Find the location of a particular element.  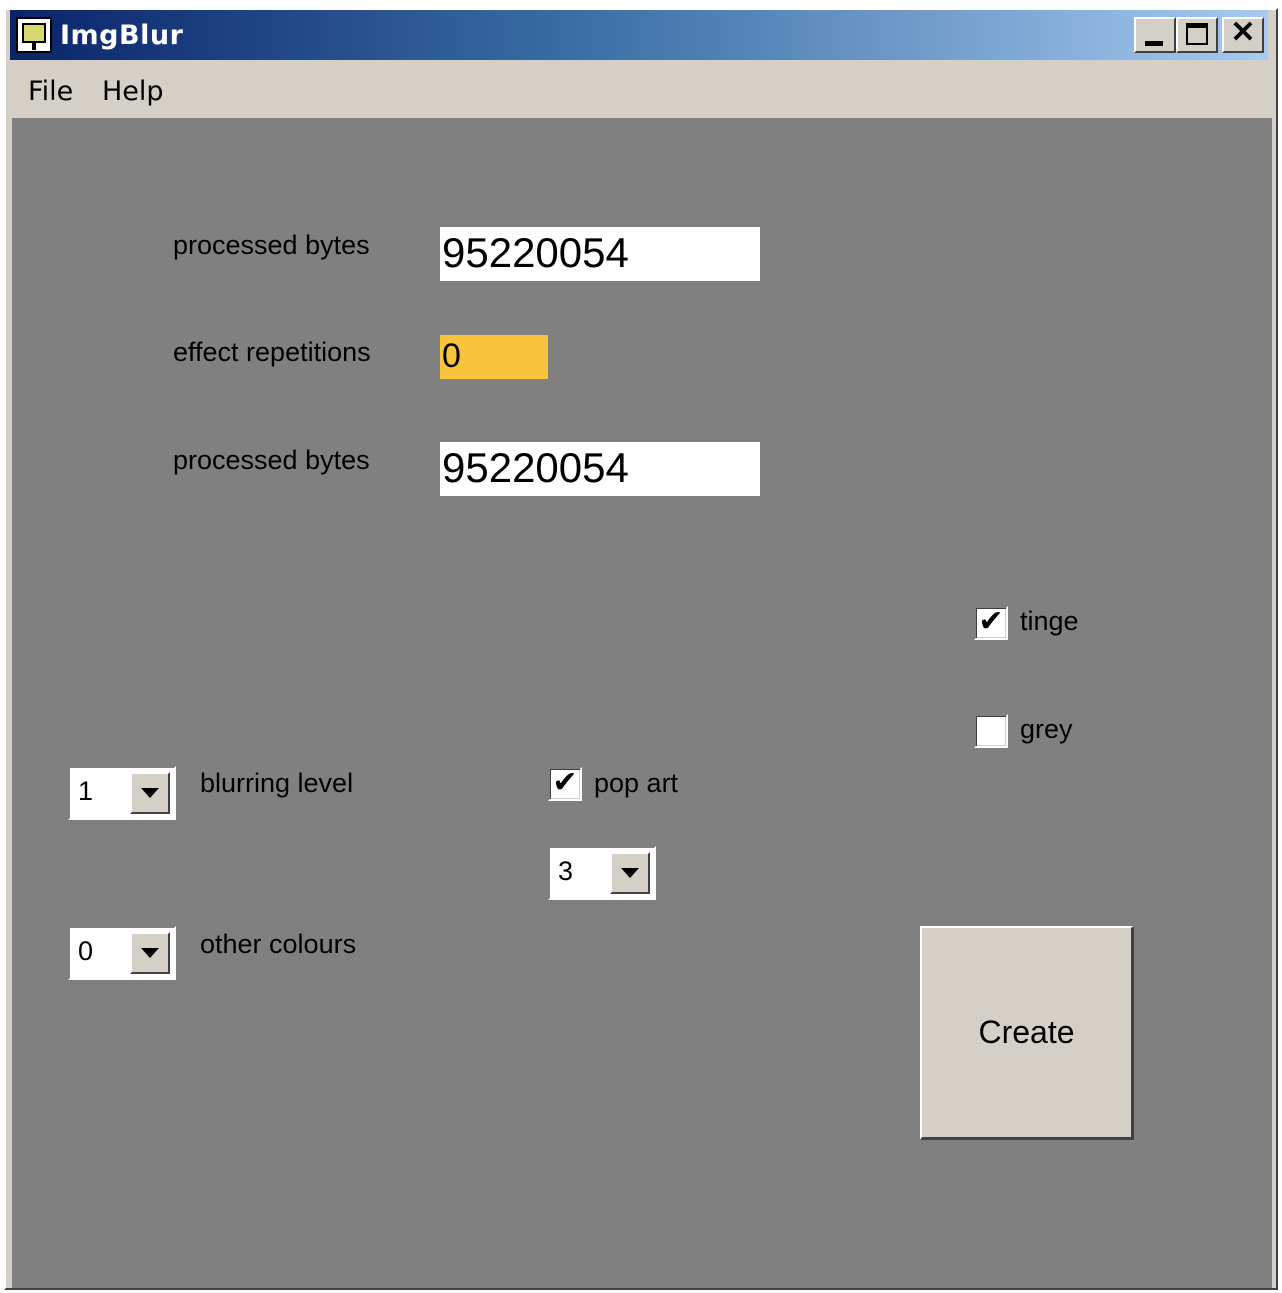

menu-file: File is located at coordinates (50, 91).